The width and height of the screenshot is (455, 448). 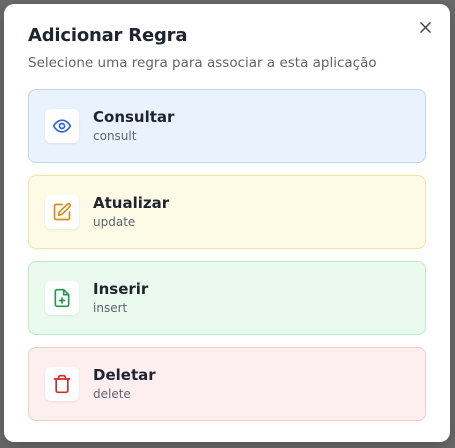 What do you see at coordinates (114, 221) in the screenshot?
I see `rule-code: update` at bounding box center [114, 221].